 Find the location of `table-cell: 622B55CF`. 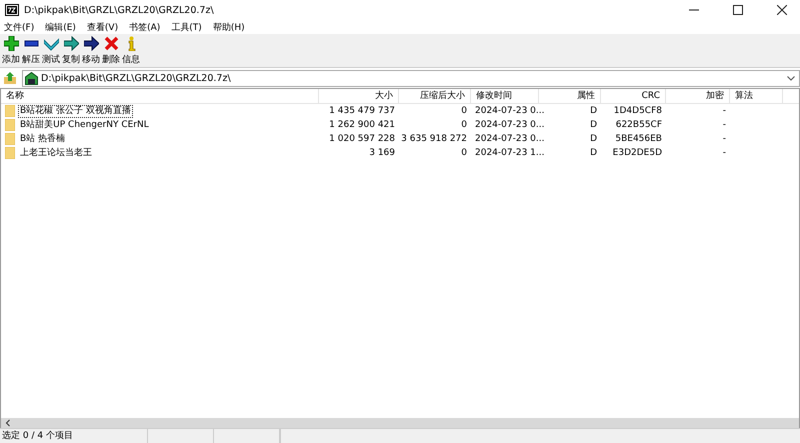

table-cell: 622B55CF is located at coordinates (639, 125).